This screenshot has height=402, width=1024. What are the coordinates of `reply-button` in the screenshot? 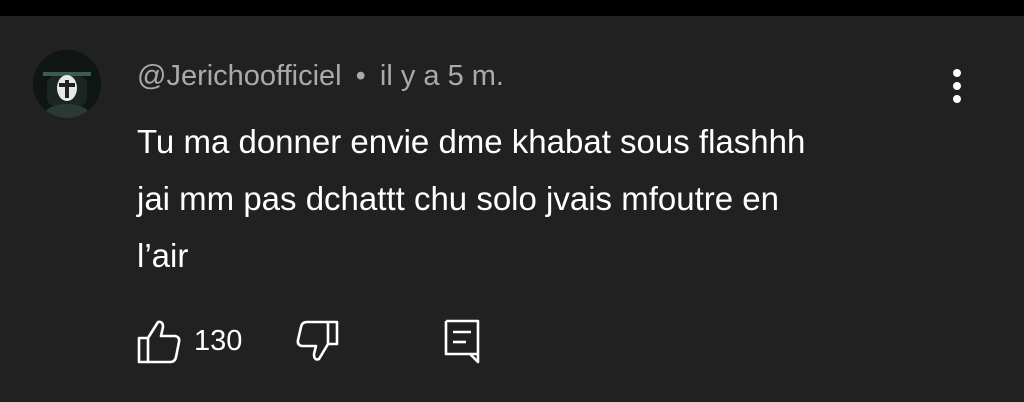 It's located at (463, 341).